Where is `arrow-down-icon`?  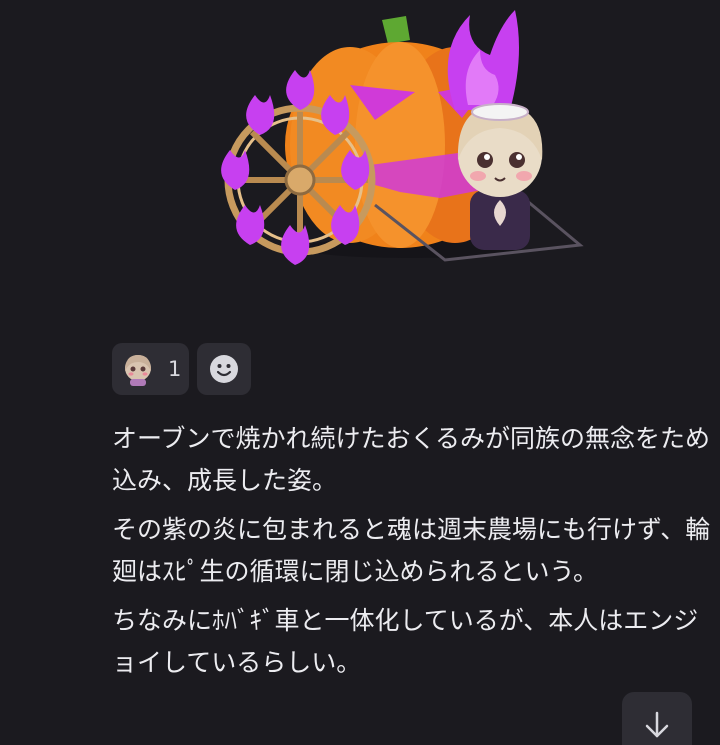
arrow-down-icon is located at coordinates (657, 724).